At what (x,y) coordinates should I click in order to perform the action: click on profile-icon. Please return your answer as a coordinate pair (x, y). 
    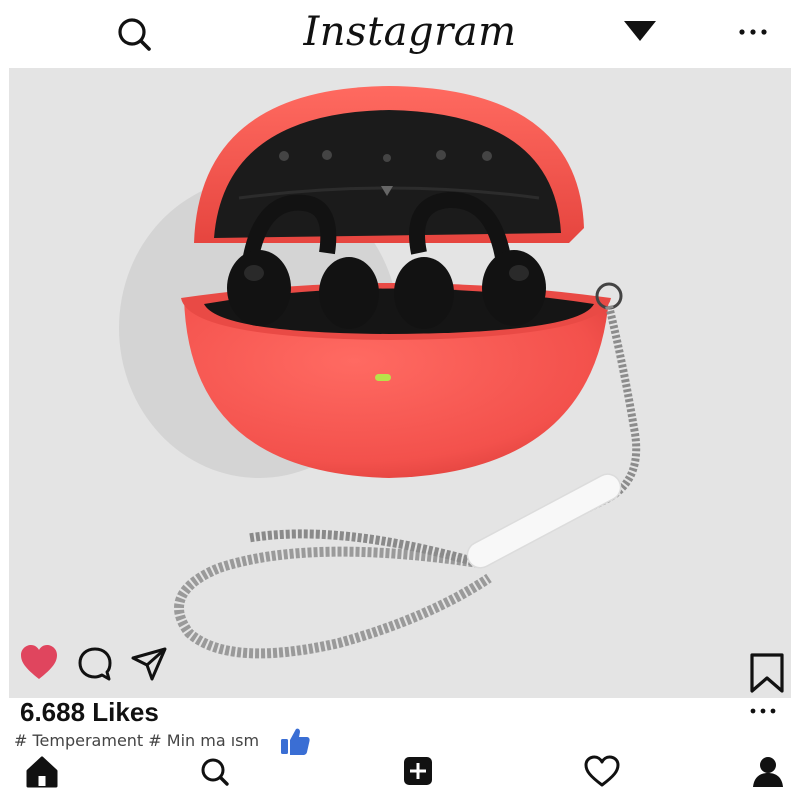
    Looking at the image, I should click on (768, 772).